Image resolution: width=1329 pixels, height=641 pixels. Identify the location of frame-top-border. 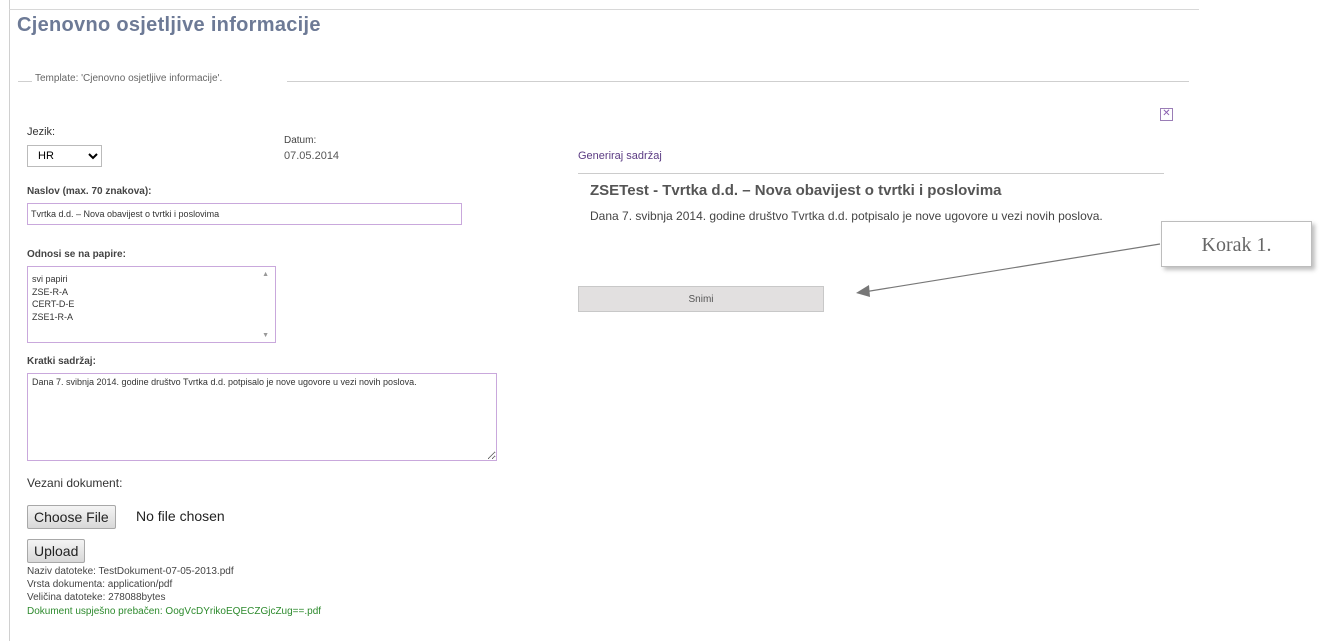
(604, 9).